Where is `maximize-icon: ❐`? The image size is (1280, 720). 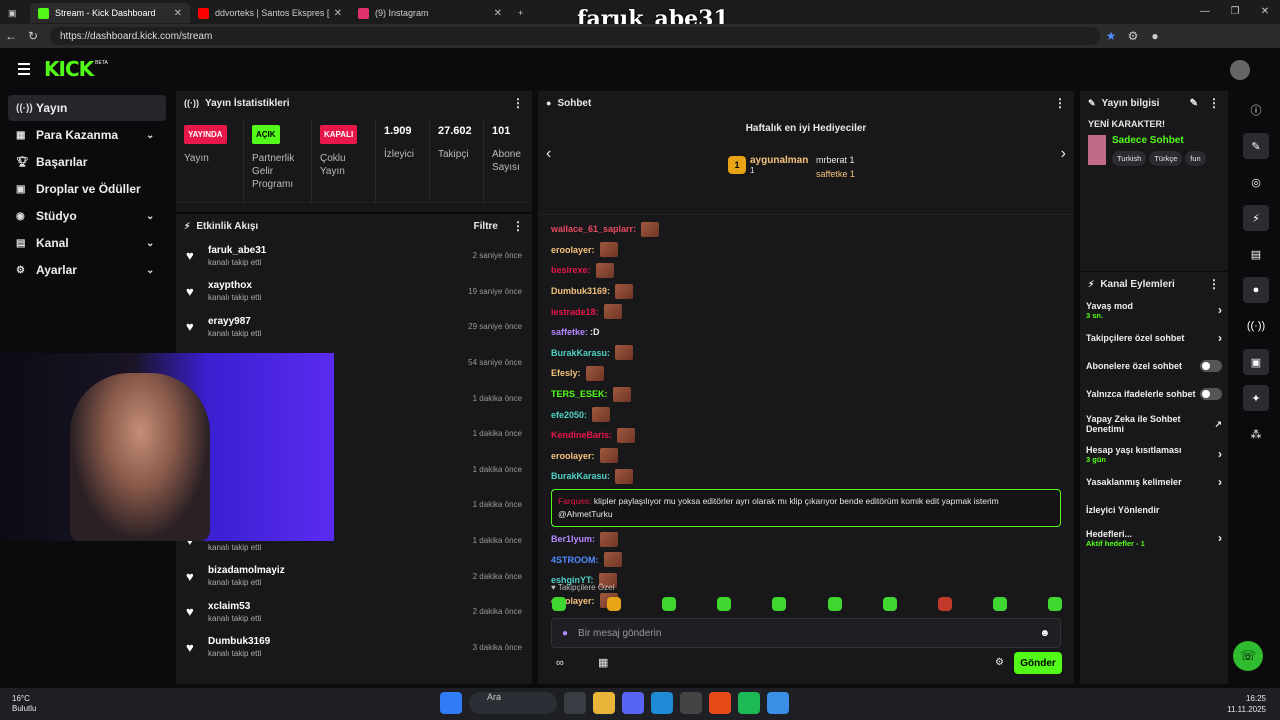
maximize-icon: ❐ is located at coordinates (1235, 12).